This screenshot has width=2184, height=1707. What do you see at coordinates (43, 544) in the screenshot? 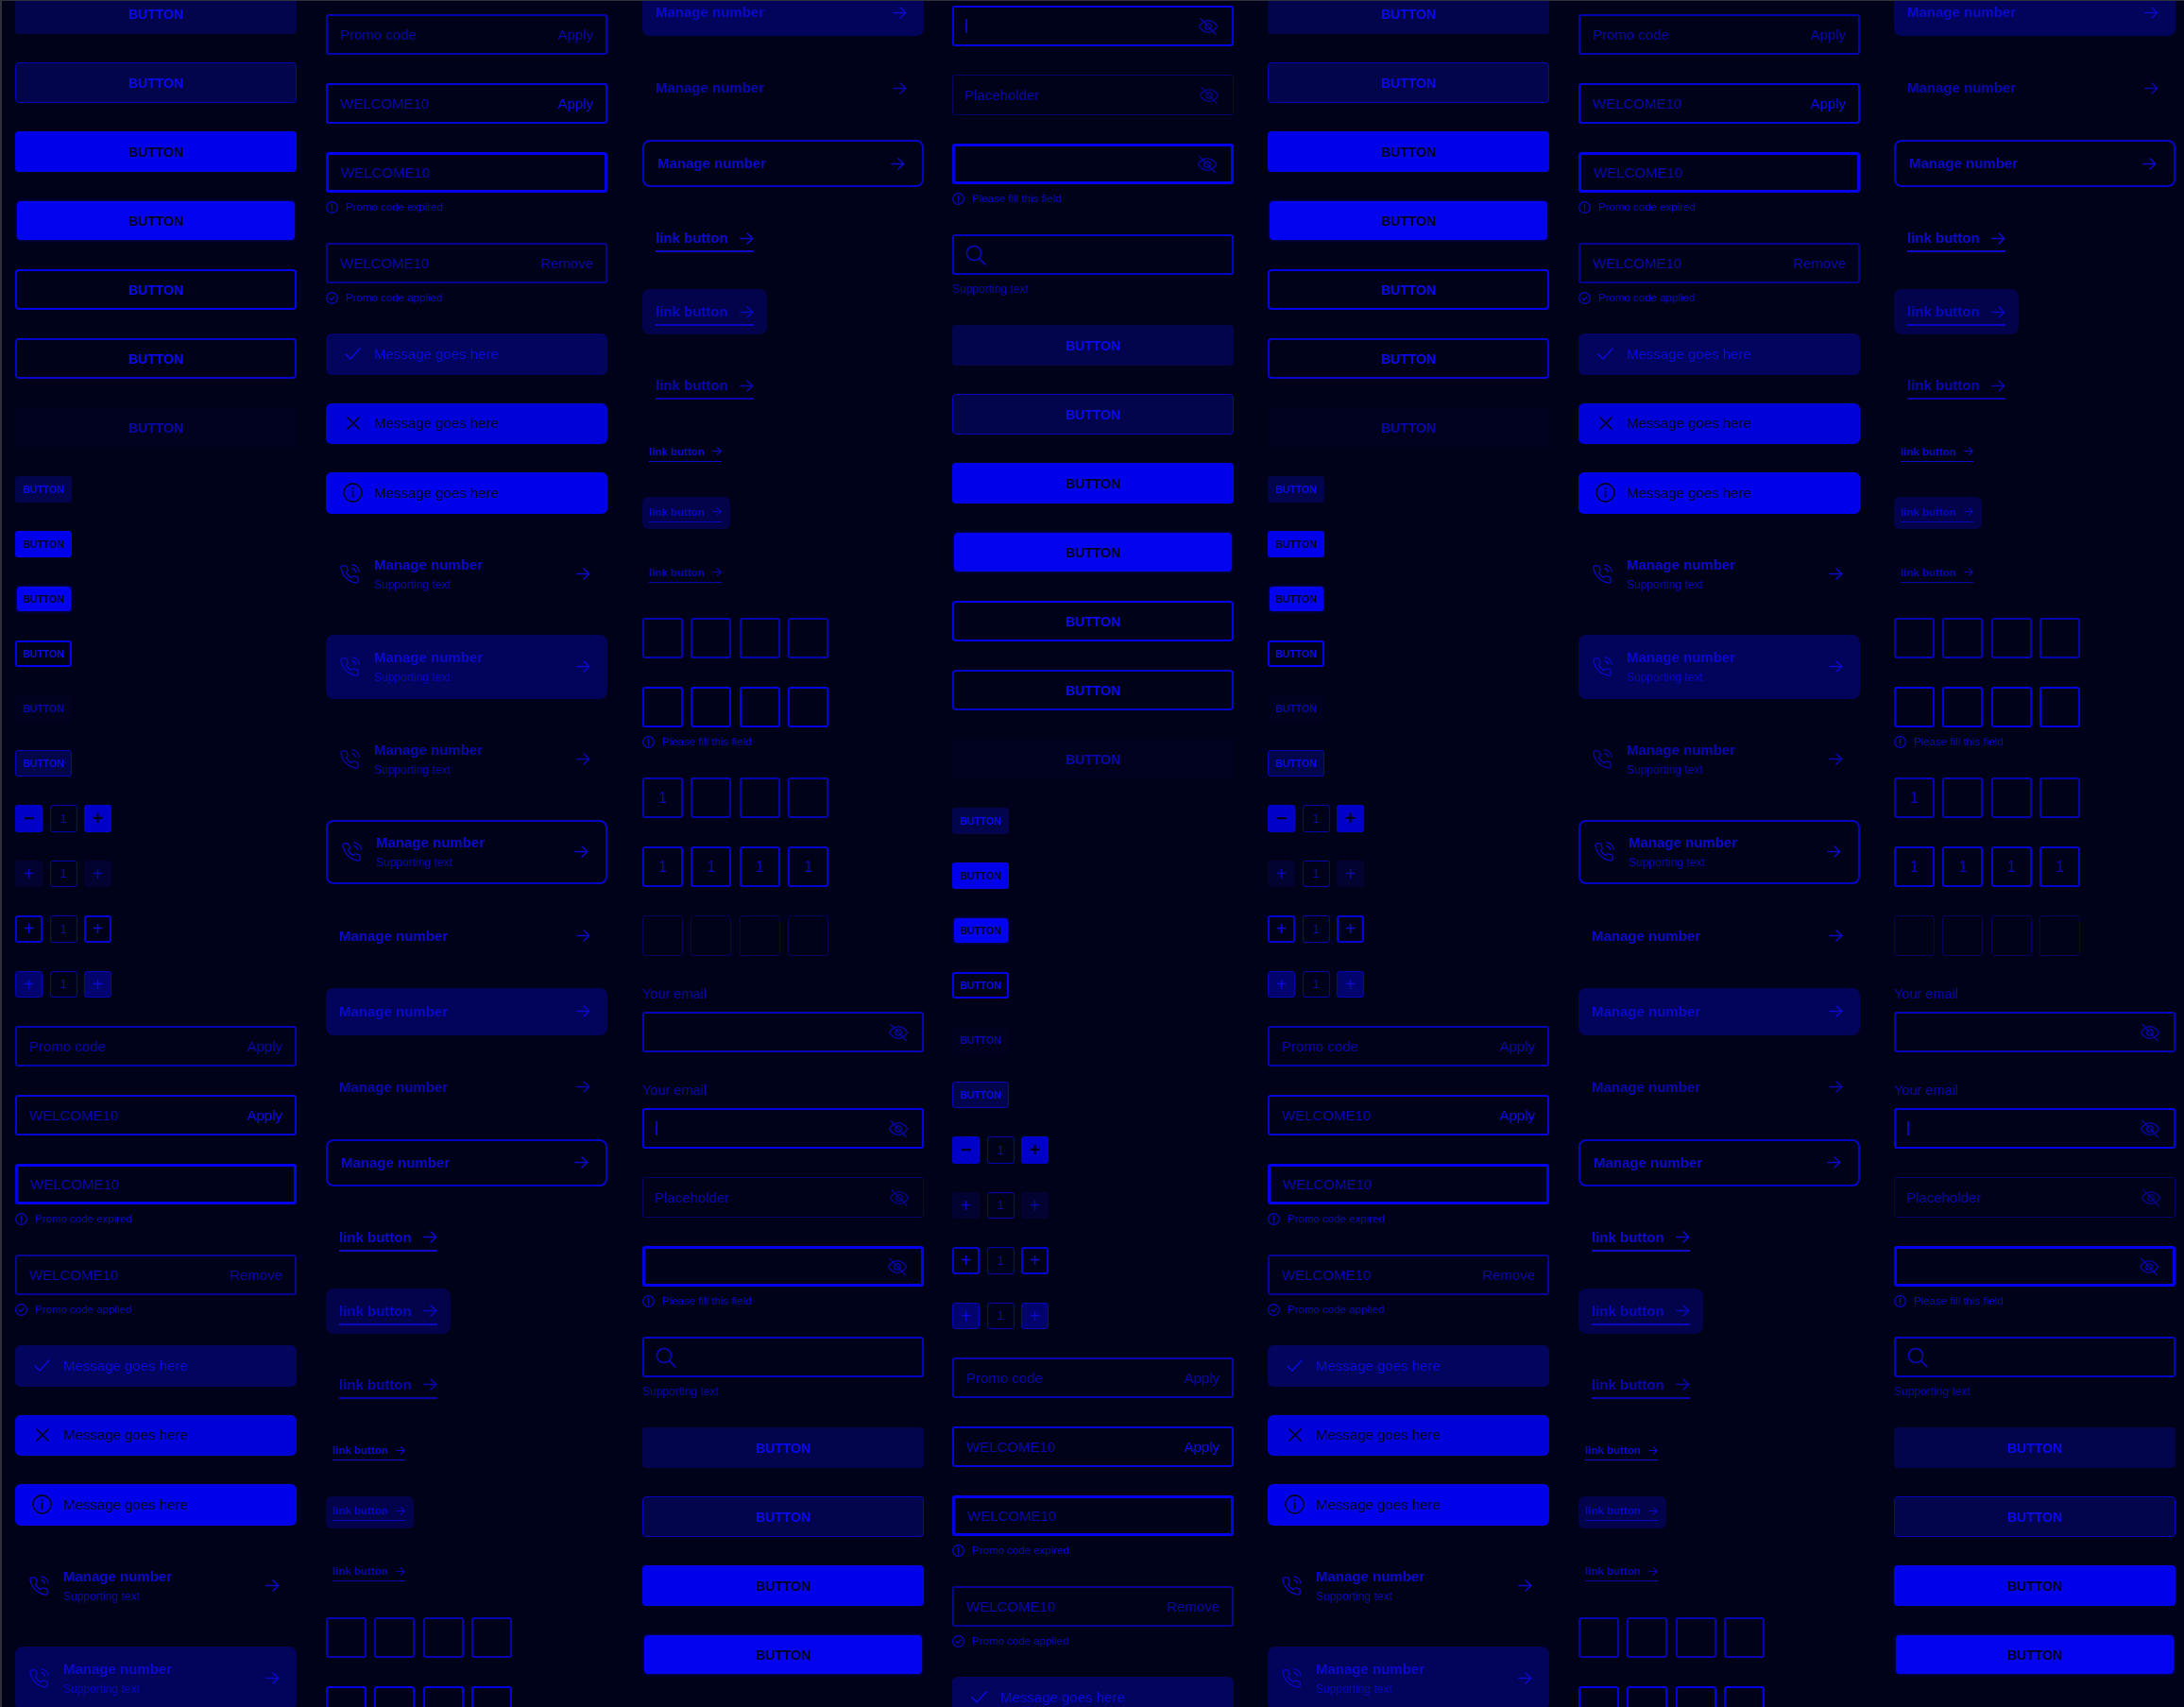
I see `small-filled-button: BUTTON` at bounding box center [43, 544].